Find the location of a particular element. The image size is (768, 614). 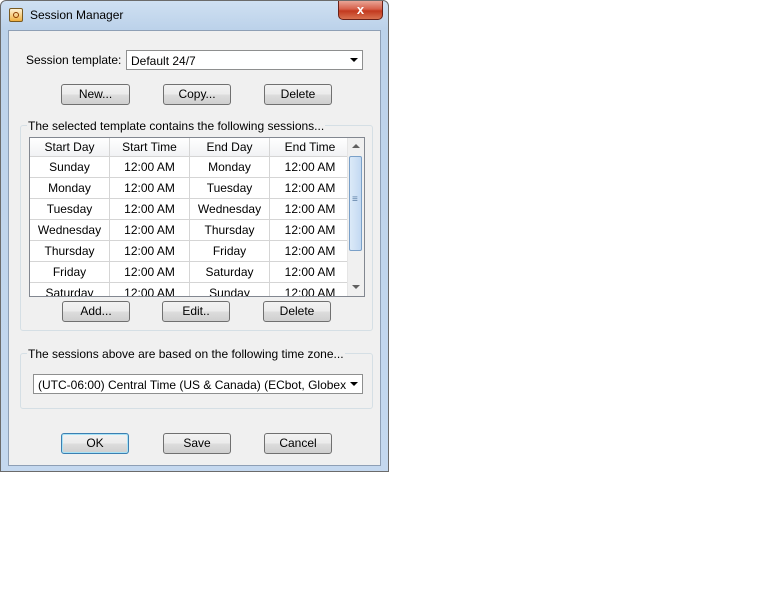

save-button: Save is located at coordinates (197, 443).